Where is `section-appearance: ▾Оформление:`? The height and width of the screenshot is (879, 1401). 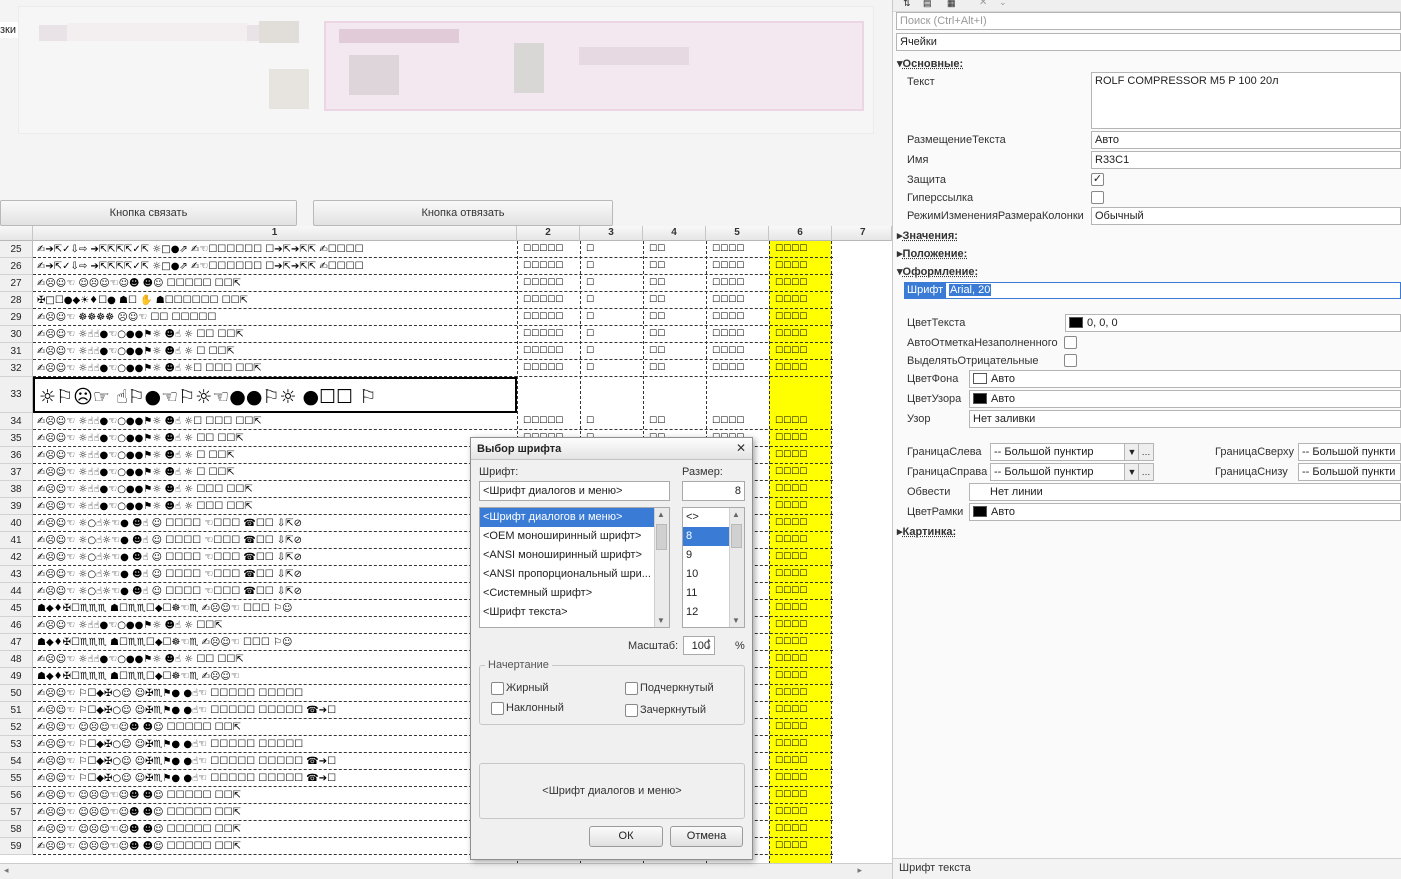 section-appearance: ▾Оформление: is located at coordinates (937, 271).